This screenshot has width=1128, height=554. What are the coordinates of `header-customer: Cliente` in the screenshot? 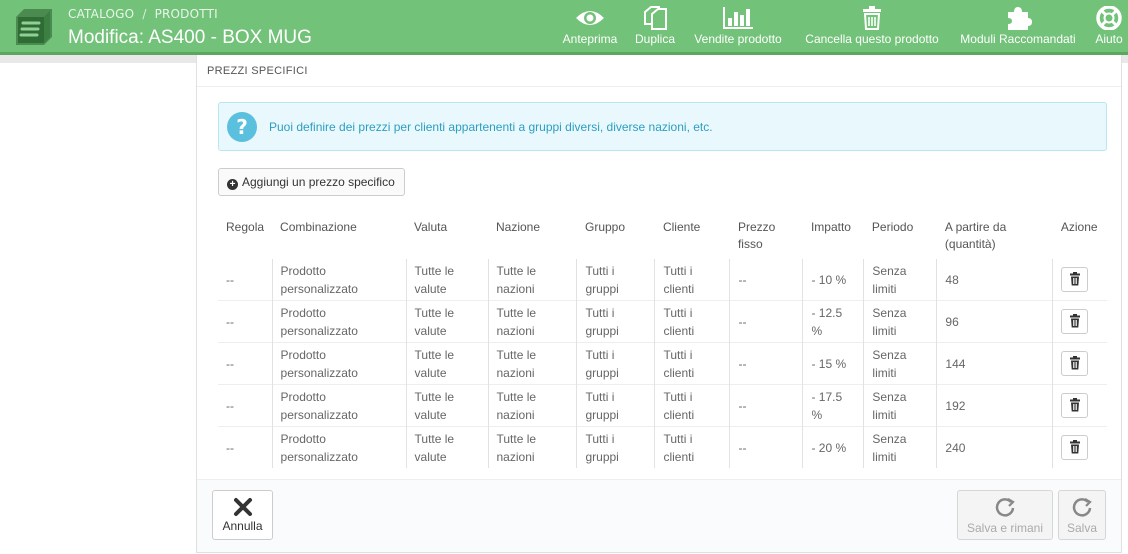 It's located at (681, 227).